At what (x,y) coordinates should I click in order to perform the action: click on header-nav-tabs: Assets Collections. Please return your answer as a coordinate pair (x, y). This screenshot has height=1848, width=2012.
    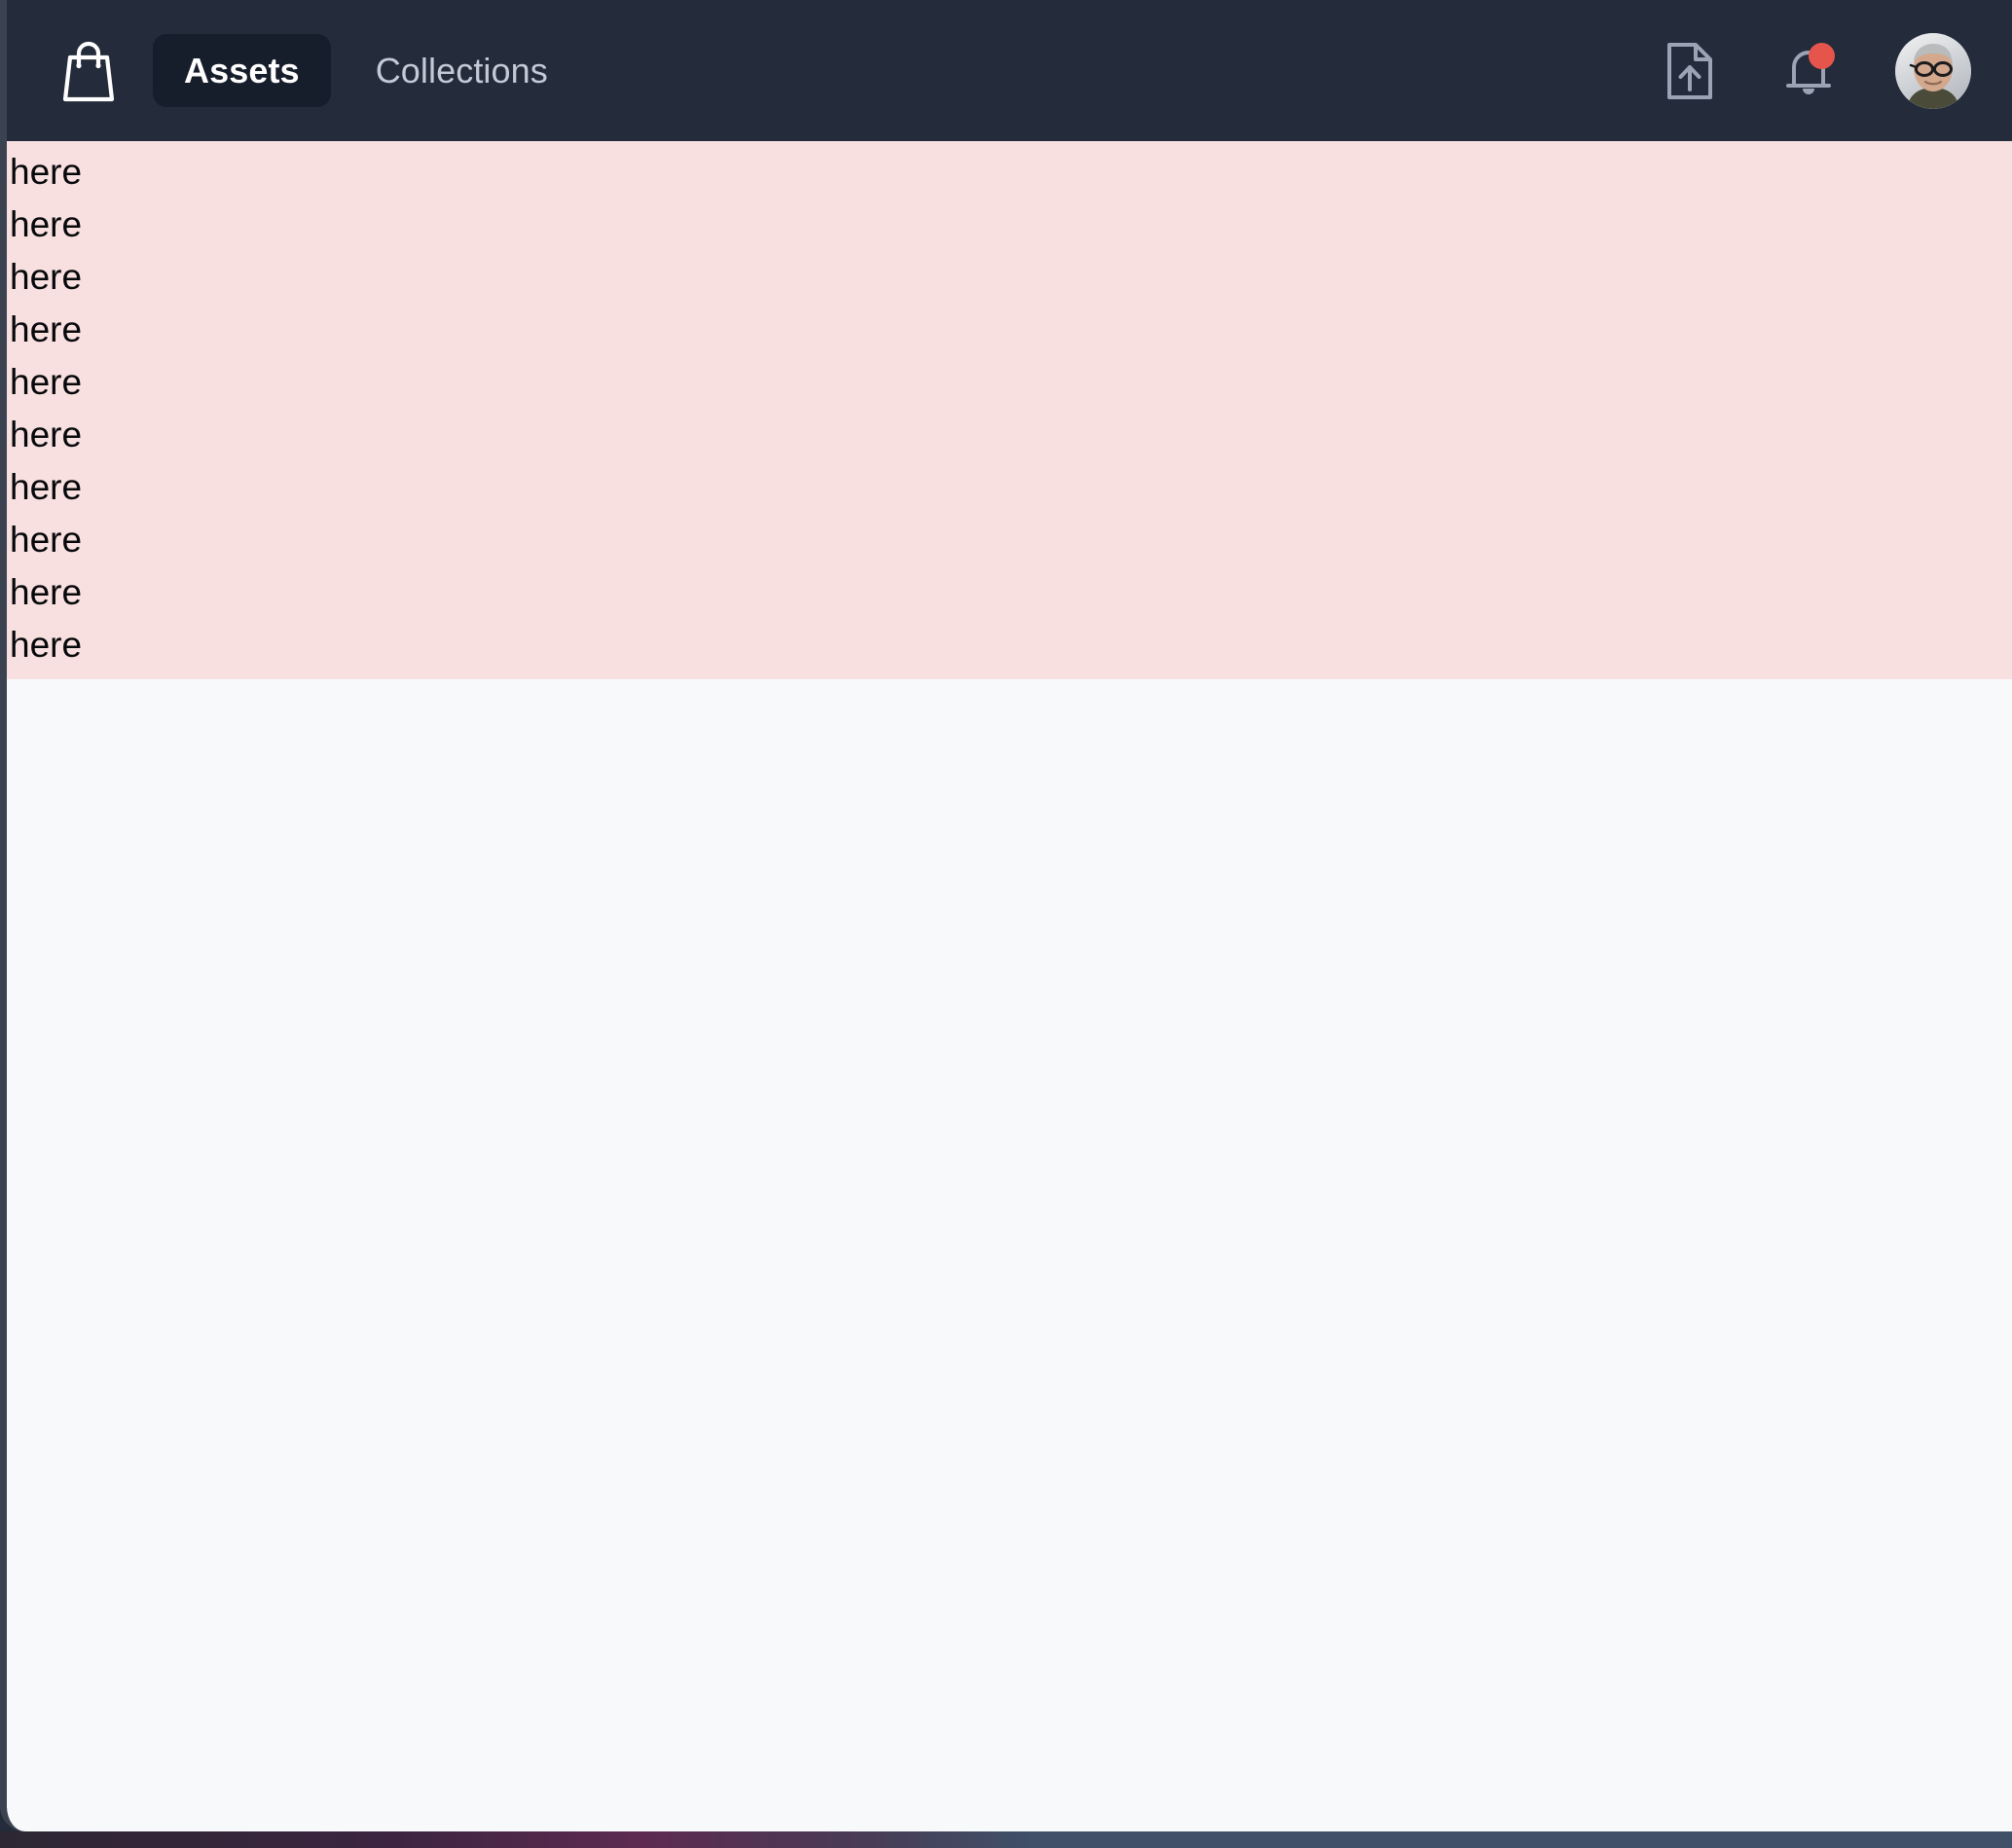
    Looking at the image, I should click on (366, 70).